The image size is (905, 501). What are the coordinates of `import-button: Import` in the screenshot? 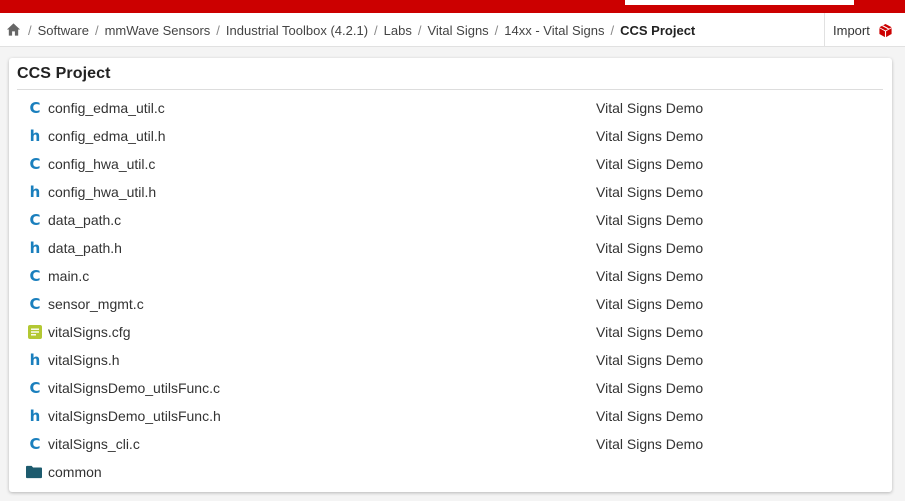 It's located at (864, 30).